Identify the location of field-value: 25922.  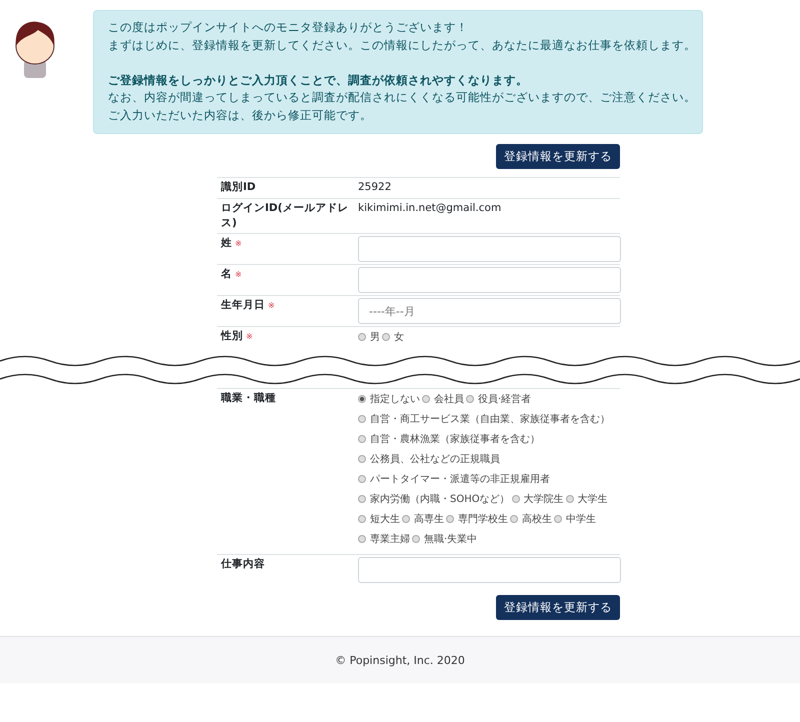
(375, 187).